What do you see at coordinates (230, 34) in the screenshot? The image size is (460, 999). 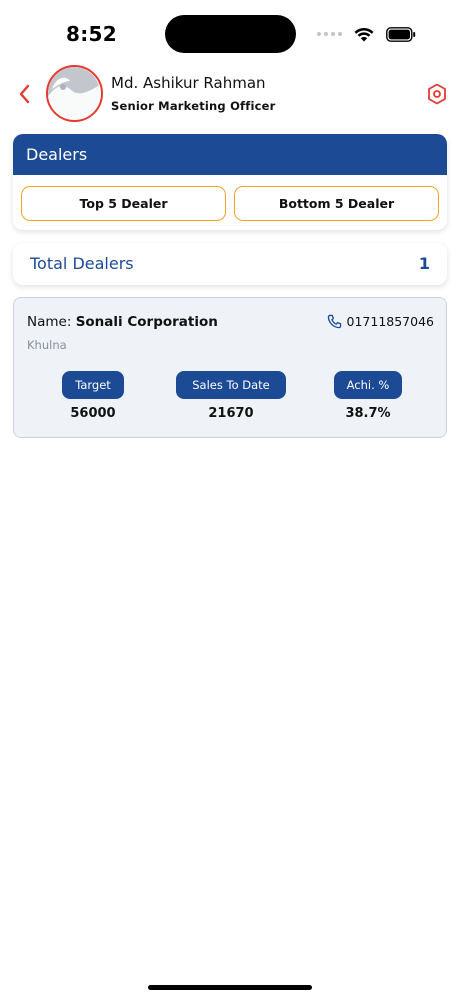 I see `dynamic-island` at bounding box center [230, 34].